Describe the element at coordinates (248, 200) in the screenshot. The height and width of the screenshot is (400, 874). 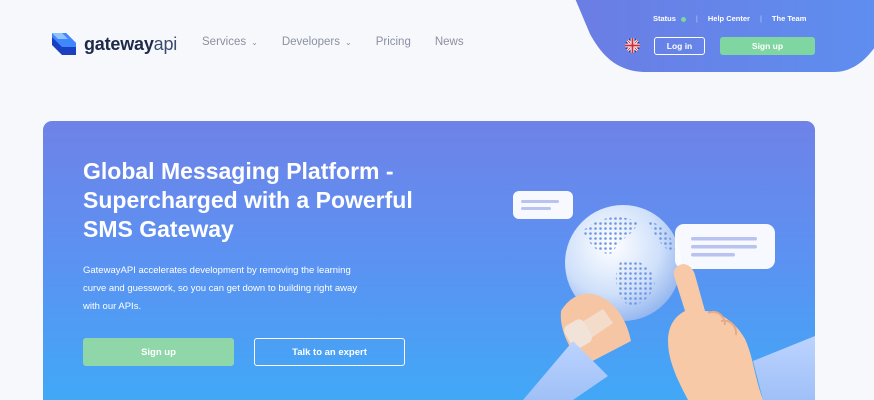
I see `hero-title-line: Supercharged with a Powerful` at that location.